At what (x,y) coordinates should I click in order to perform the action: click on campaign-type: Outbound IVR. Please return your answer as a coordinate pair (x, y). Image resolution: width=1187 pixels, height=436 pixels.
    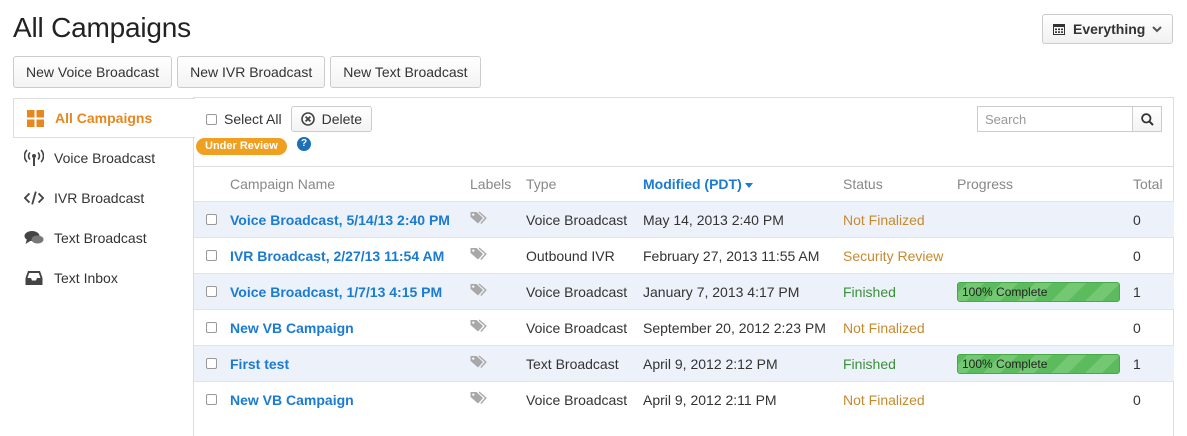
    Looking at the image, I should click on (584, 255).